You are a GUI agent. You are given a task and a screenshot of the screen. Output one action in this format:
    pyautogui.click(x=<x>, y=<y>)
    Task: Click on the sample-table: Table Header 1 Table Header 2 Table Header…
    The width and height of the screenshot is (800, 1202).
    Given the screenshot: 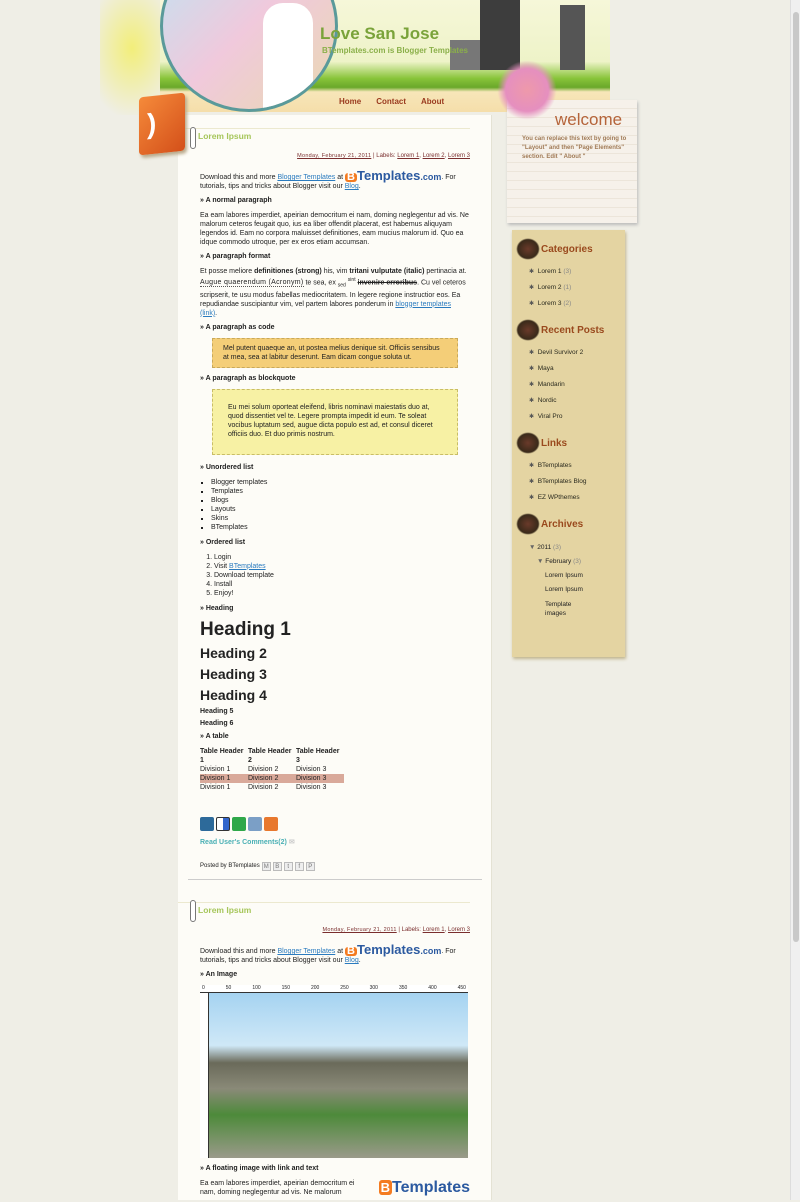 What is the action you would take?
    pyautogui.click(x=272, y=769)
    